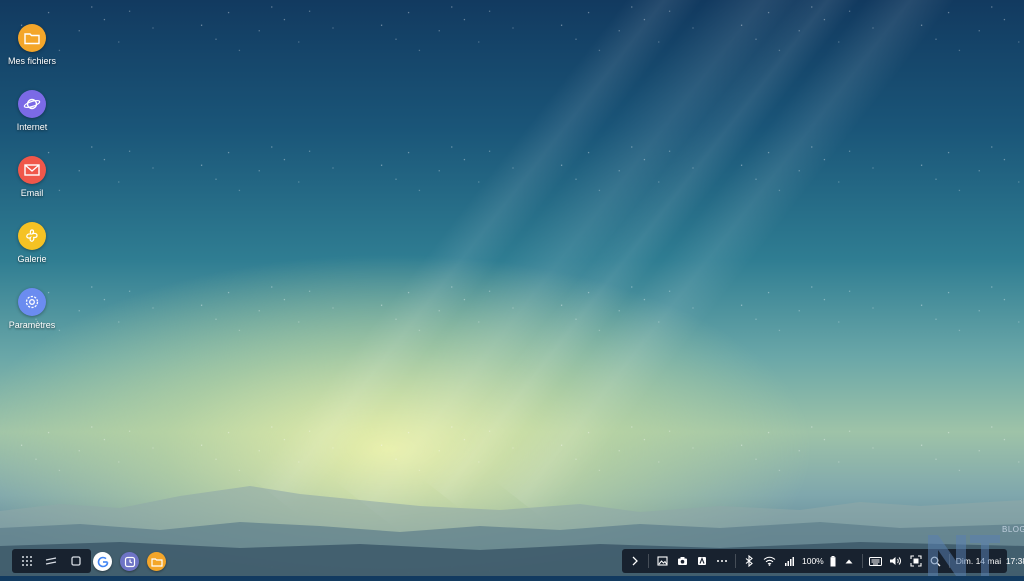 This screenshot has height=581, width=1024. I want to click on battery-level: 100%, so click(813, 561).